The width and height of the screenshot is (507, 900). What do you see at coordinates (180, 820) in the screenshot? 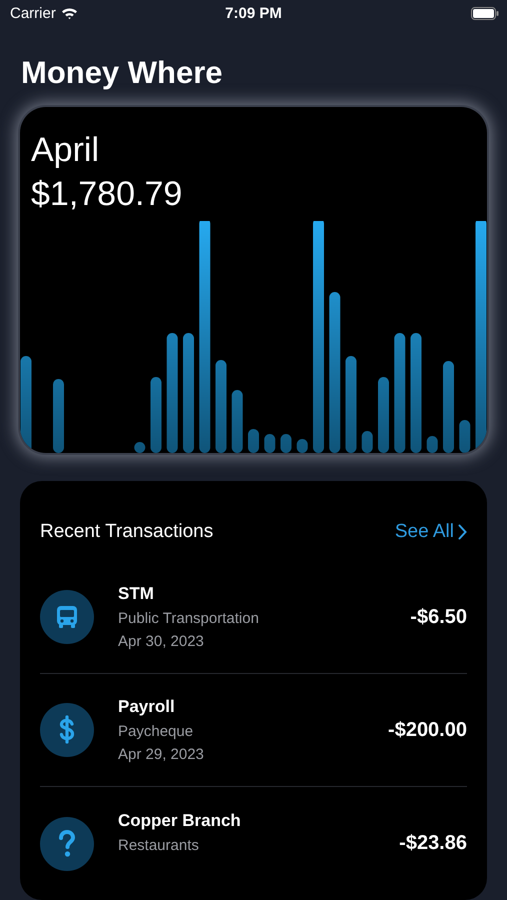
I see `merchant-name: Copper Branch` at bounding box center [180, 820].